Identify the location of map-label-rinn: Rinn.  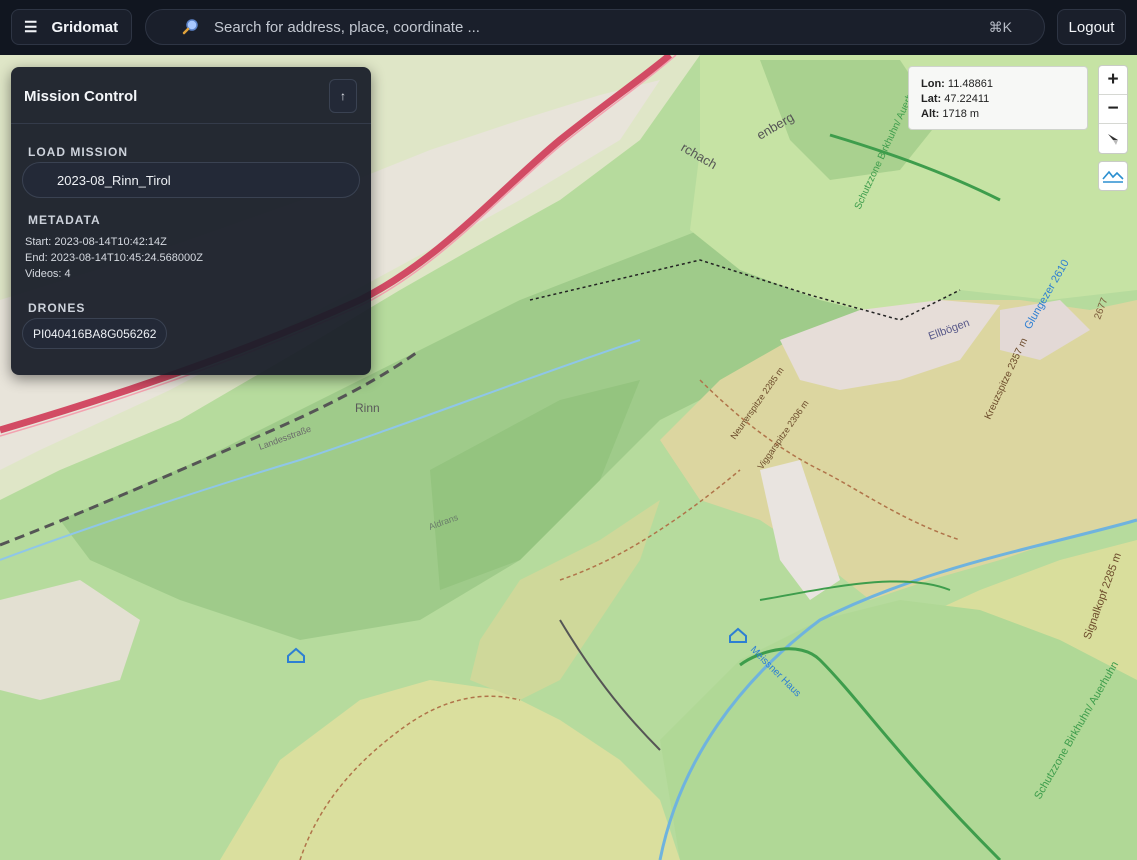
(367, 408).